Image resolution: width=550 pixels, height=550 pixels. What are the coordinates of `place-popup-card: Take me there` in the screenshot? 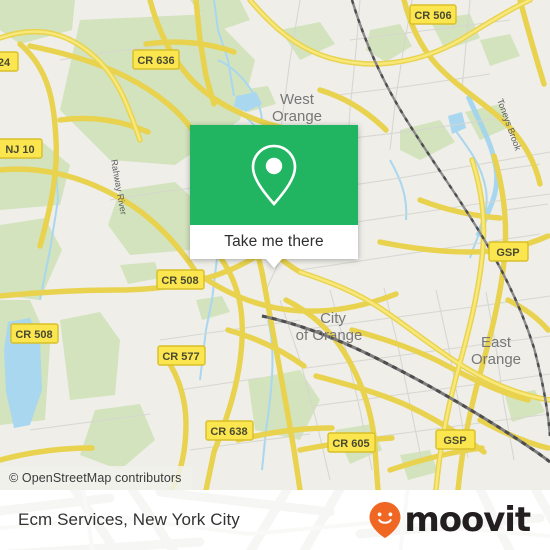 It's located at (274, 196).